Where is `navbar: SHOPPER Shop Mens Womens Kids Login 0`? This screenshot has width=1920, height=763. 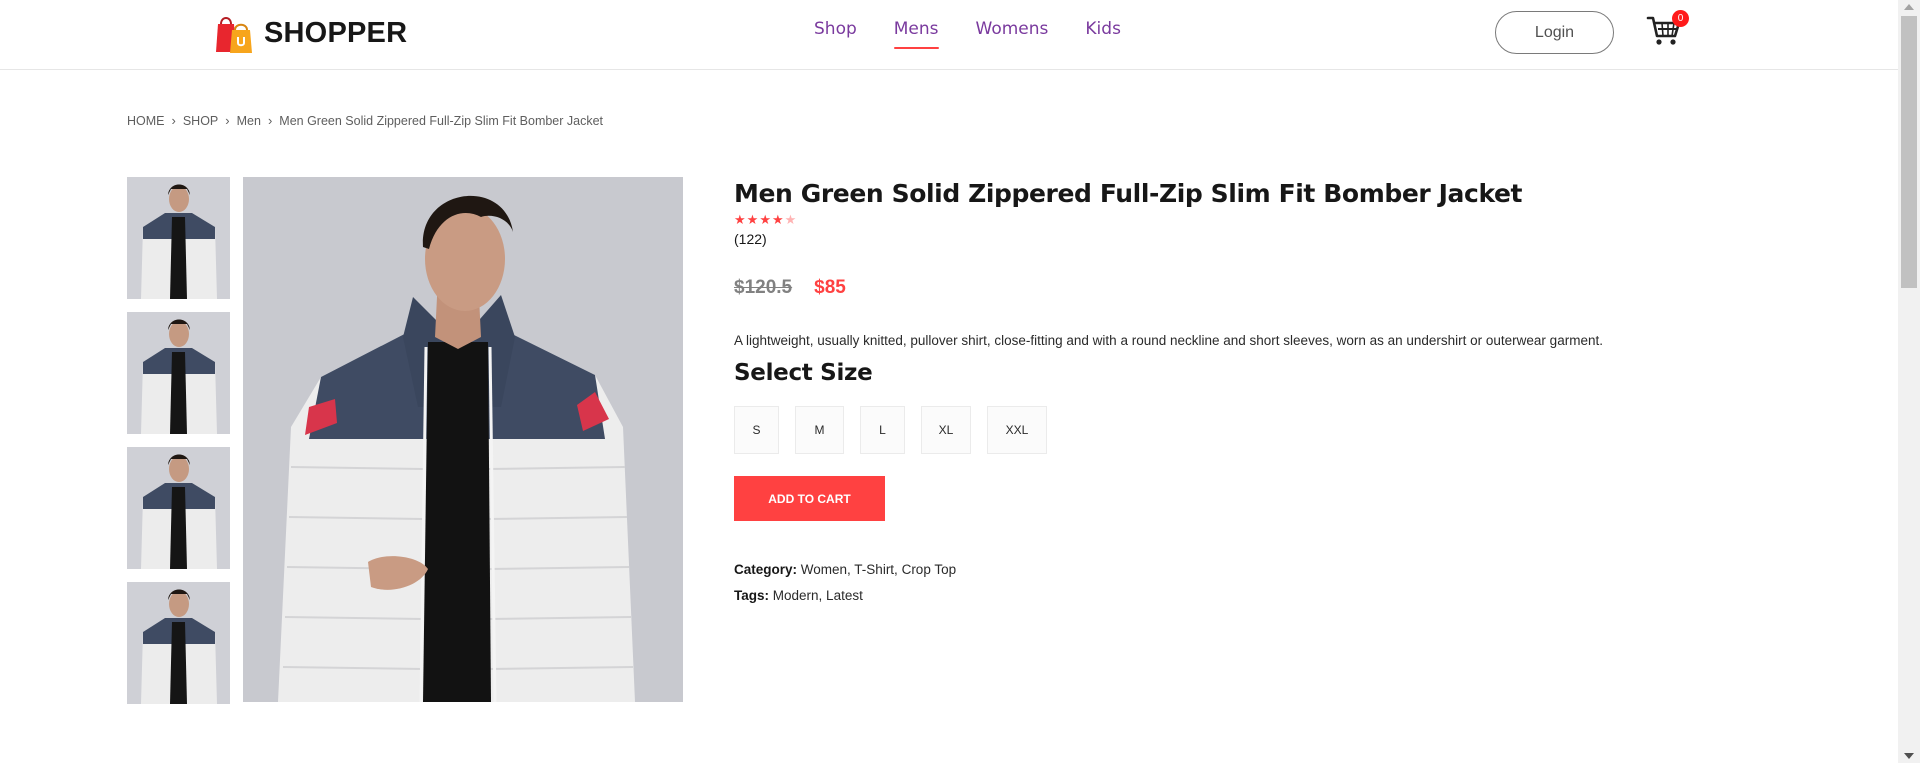 navbar: SHOPPER Shop Mens Womens Kids Login 0 is located at coordinates (949, 35).